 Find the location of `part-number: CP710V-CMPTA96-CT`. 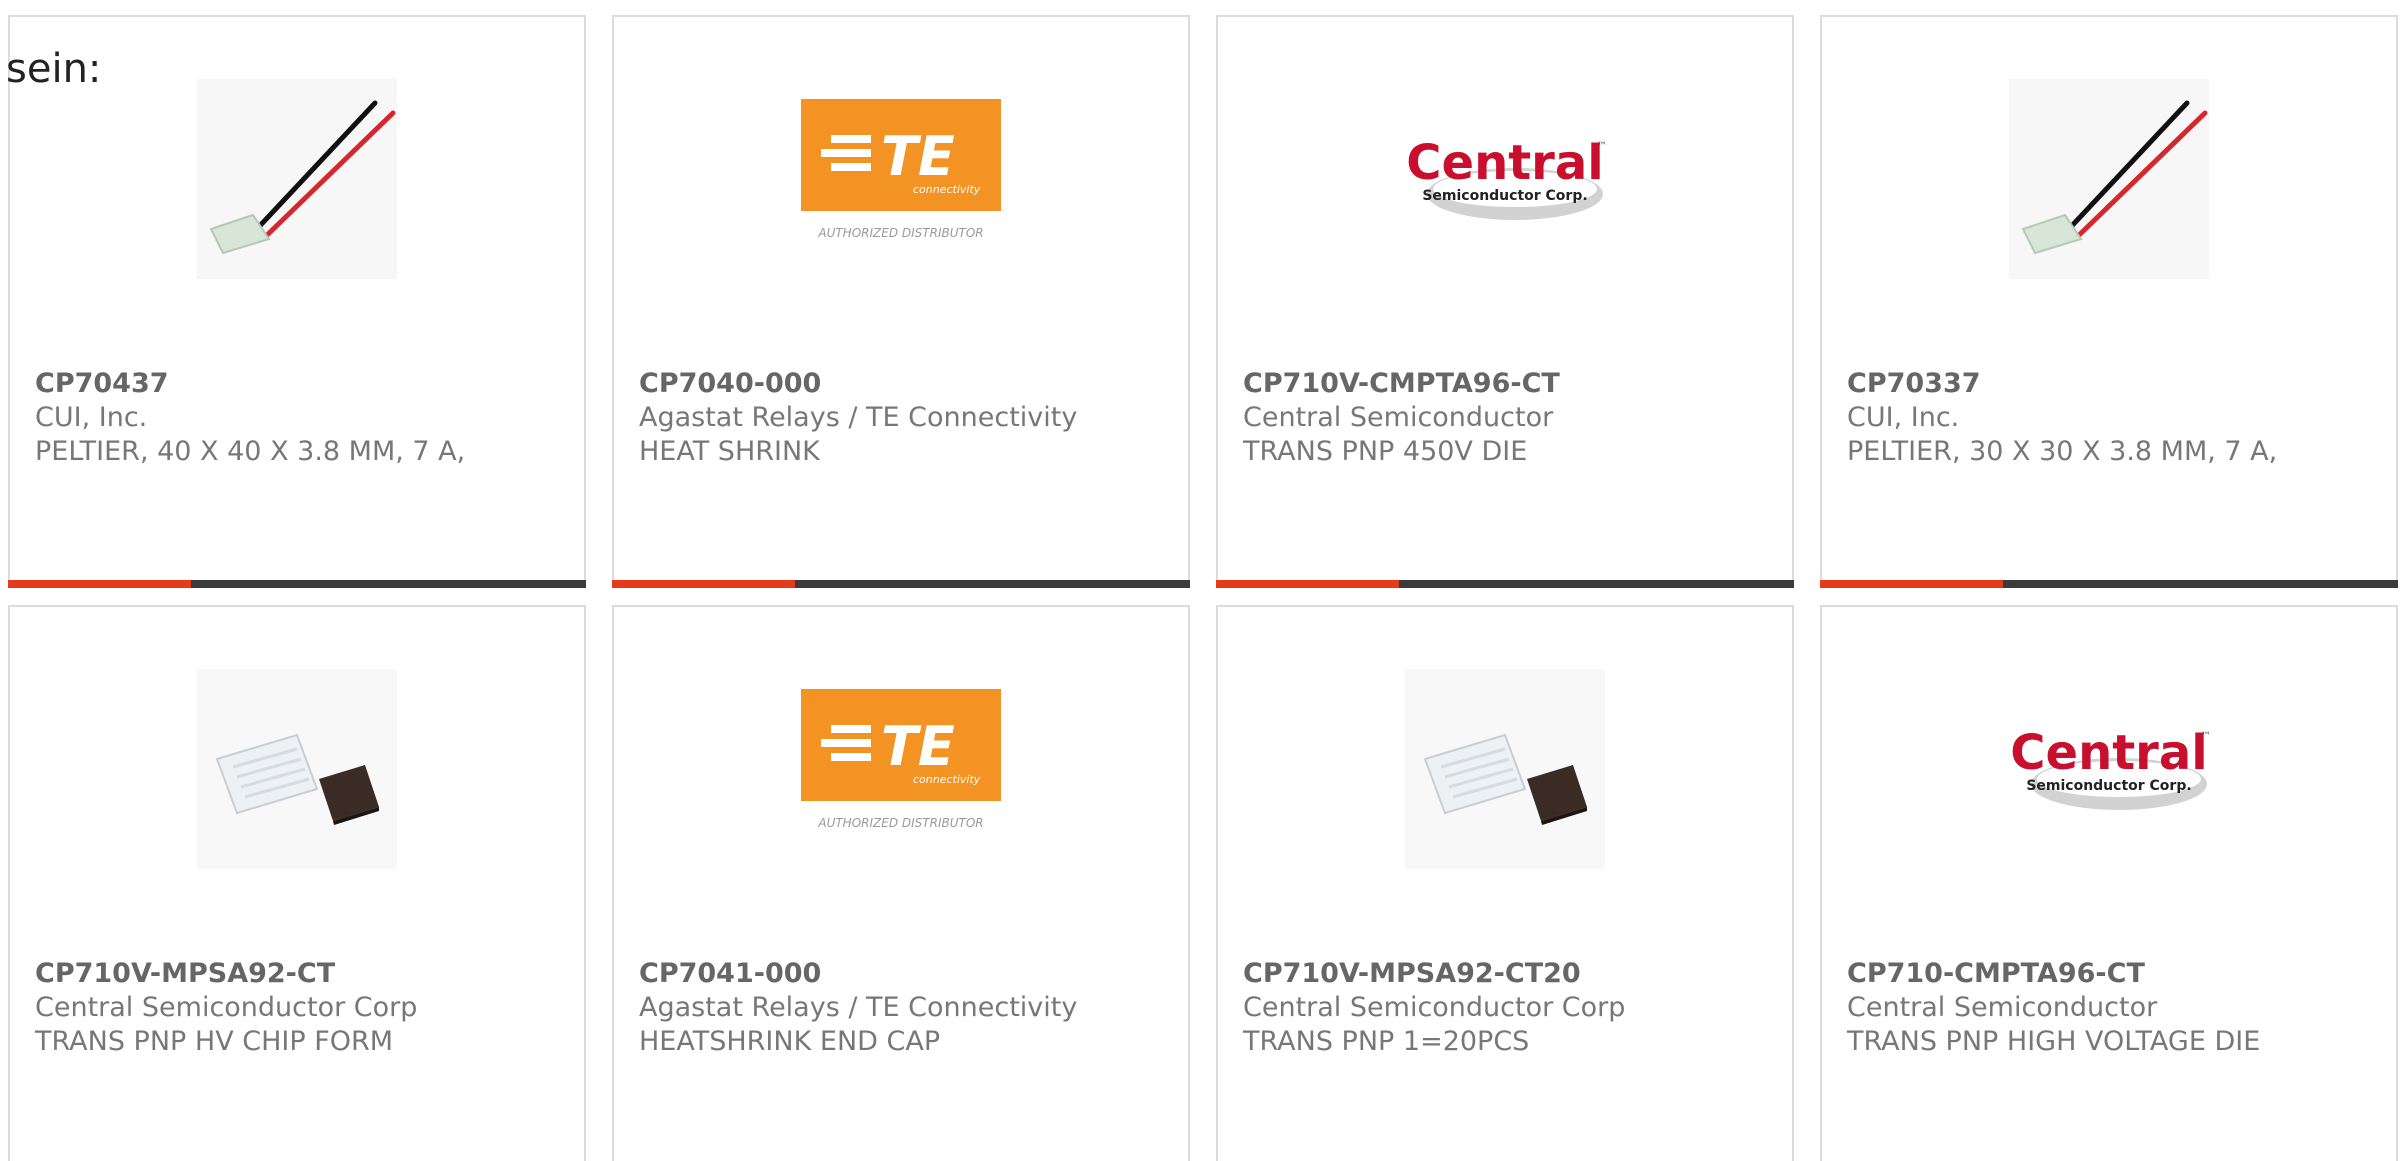

part-number: CP710V-CMPTA96-CT is located at coordinates (1401, 384).